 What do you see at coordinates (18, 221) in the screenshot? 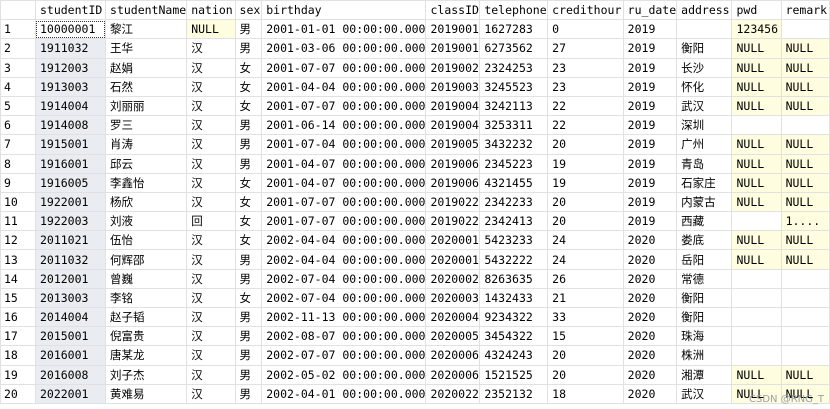
I see `row-number: 11` at bounding box center [18, 221].